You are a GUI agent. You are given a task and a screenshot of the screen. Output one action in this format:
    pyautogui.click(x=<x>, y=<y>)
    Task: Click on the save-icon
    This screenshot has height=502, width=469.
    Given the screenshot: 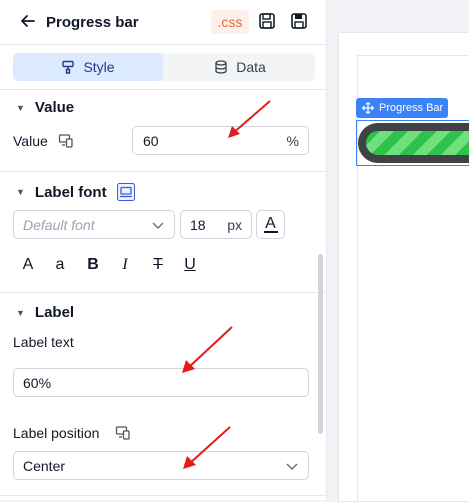 What is the action you would take?
    pyautogui.click(x=267, y=21)
    